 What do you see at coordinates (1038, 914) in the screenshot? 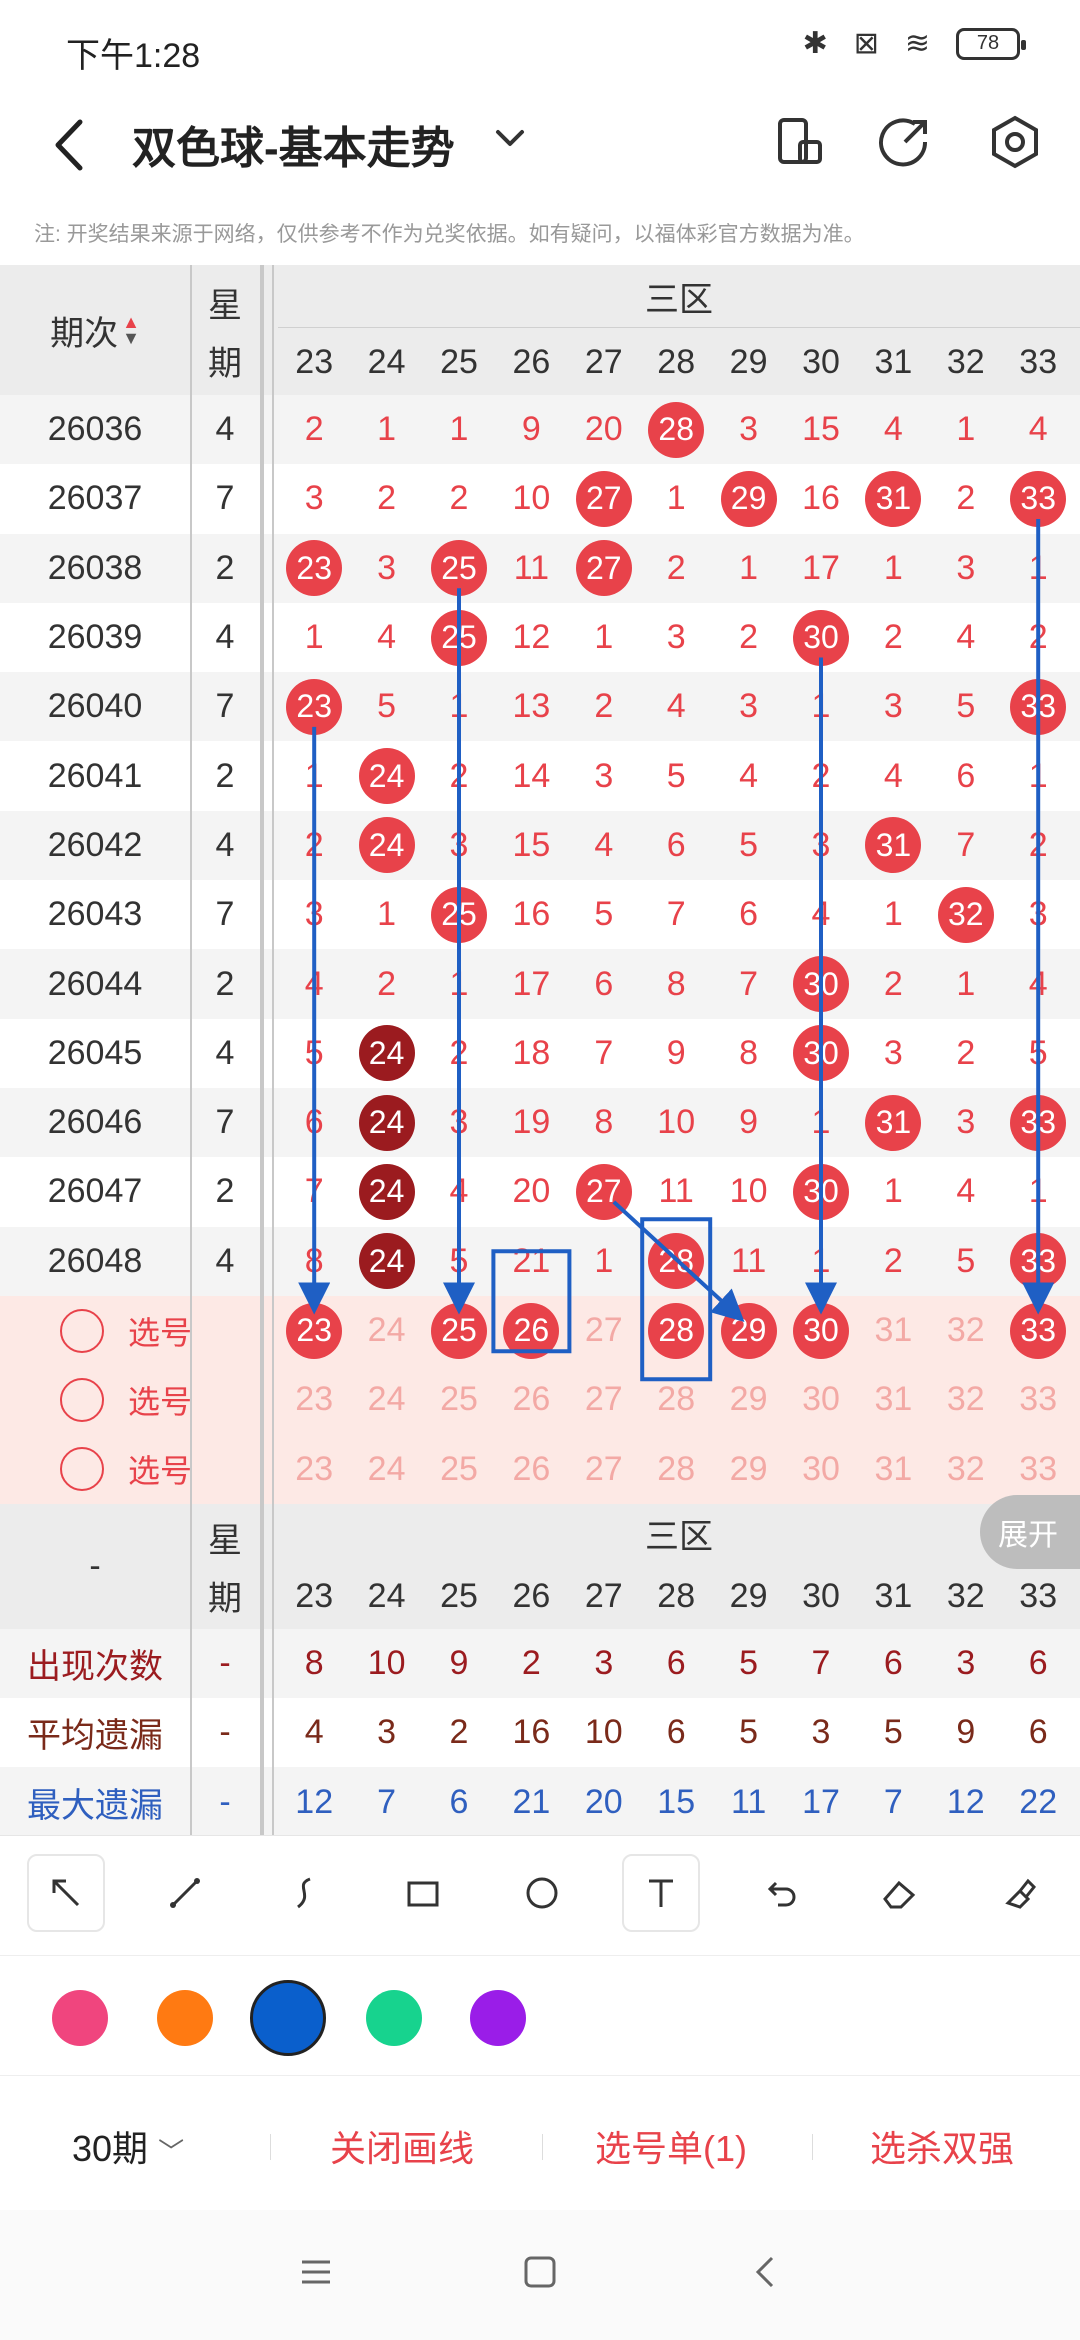
I see `omission-cell: 3` at bounding box center [1038, 914].